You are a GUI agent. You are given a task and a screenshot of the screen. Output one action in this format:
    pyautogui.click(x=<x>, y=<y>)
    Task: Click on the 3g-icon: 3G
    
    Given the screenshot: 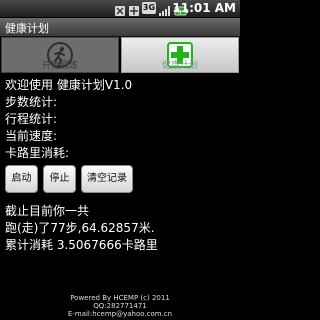 What is the action you would take?
    pyautogui.click(x=149, y=8)
    